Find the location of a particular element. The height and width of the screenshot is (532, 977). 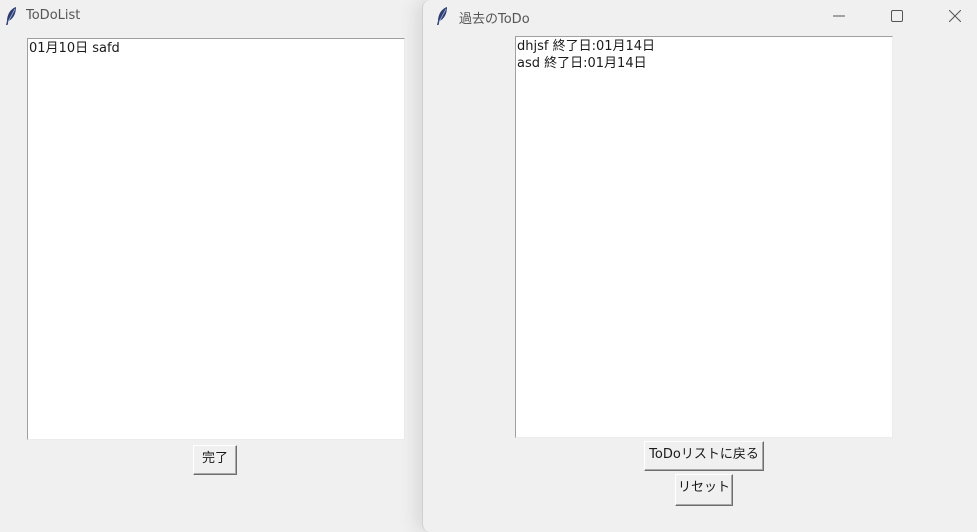

close-button is located at coordinates (954, 16).